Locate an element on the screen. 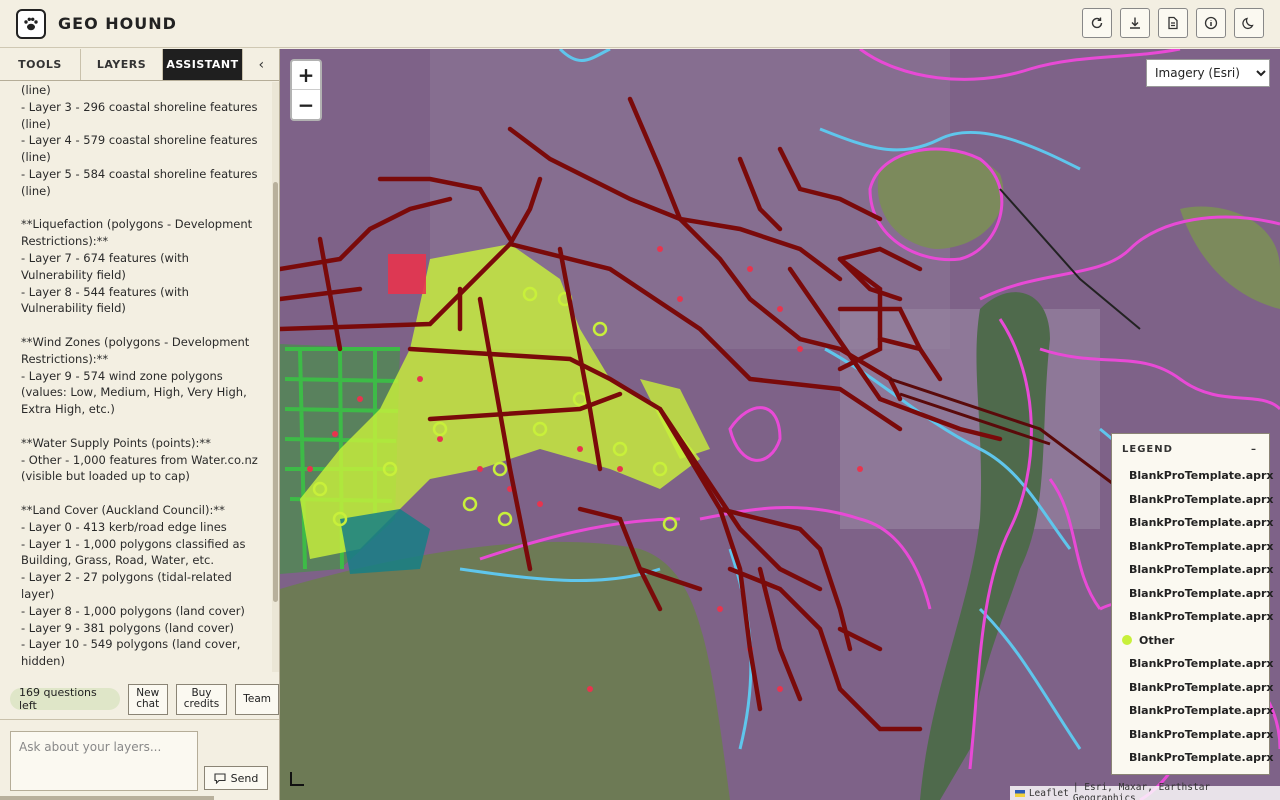 The width and height of the screenshot is (1280, 800). legend-header: LEGEND – is located at coordinates (1190, 449).